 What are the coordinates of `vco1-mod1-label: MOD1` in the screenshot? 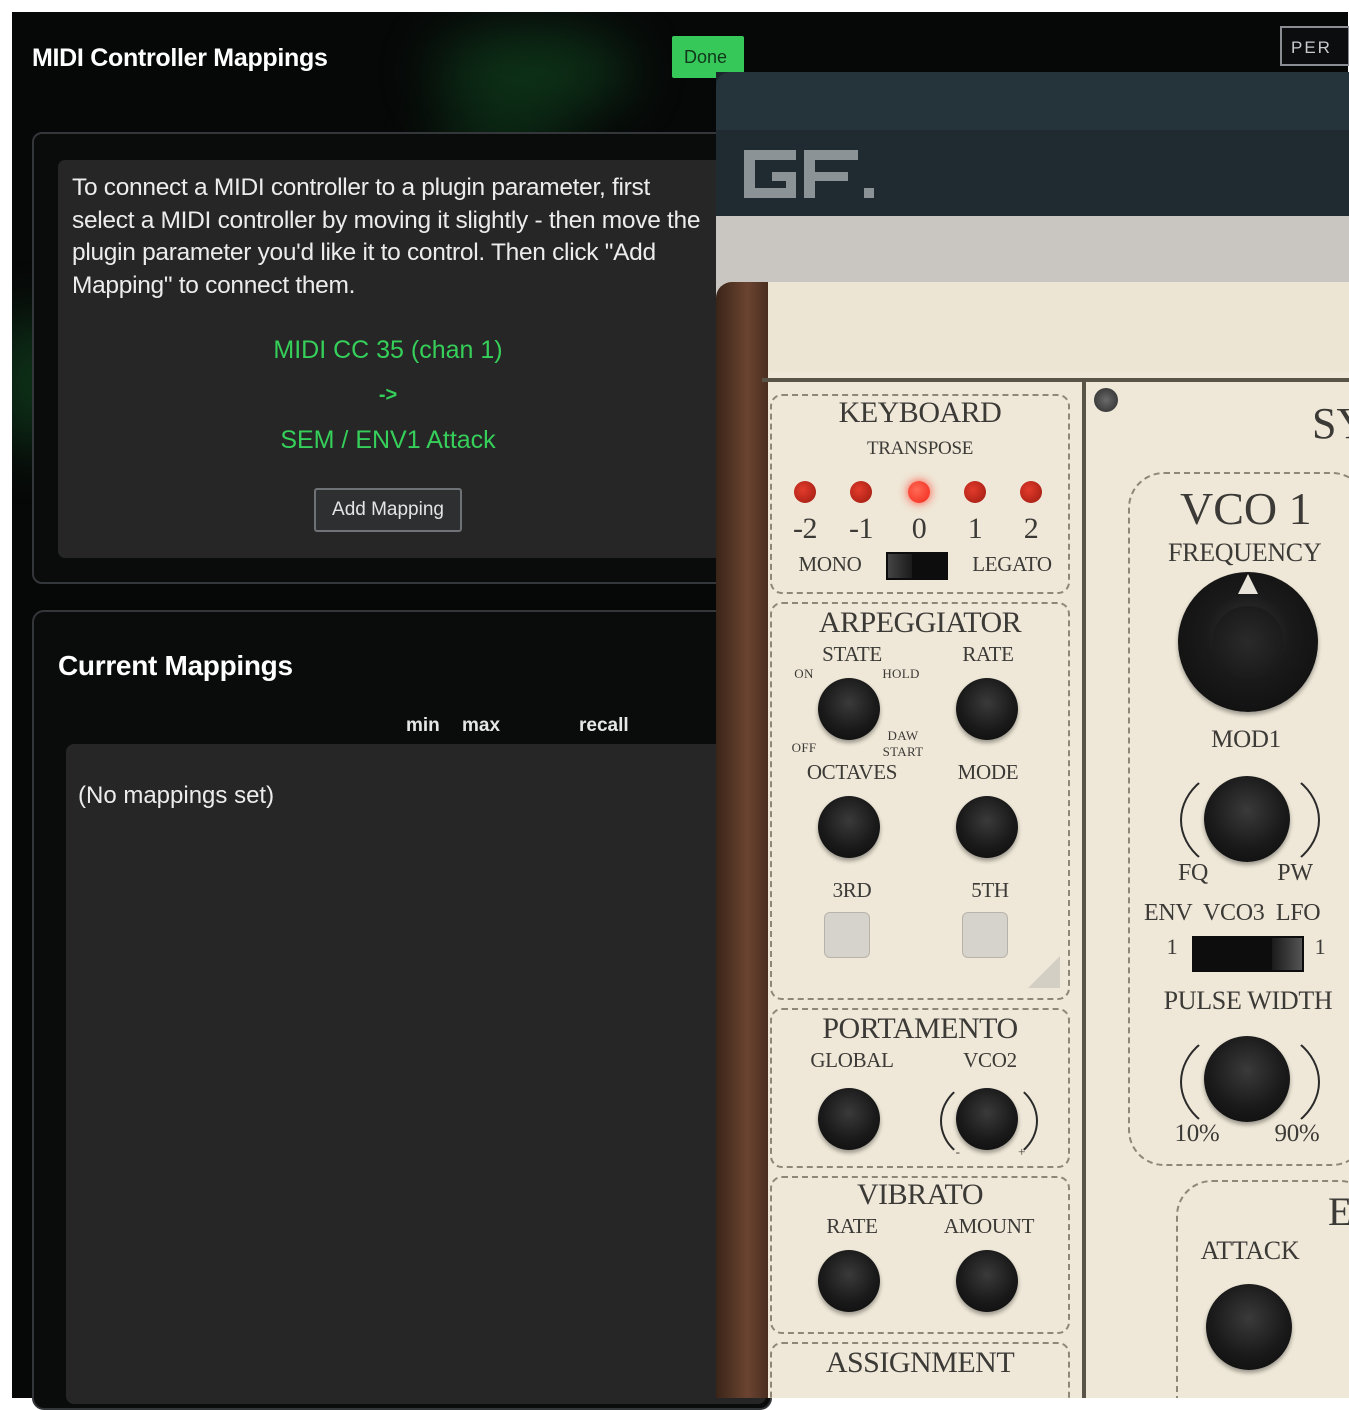 It's located at (1246, 739).